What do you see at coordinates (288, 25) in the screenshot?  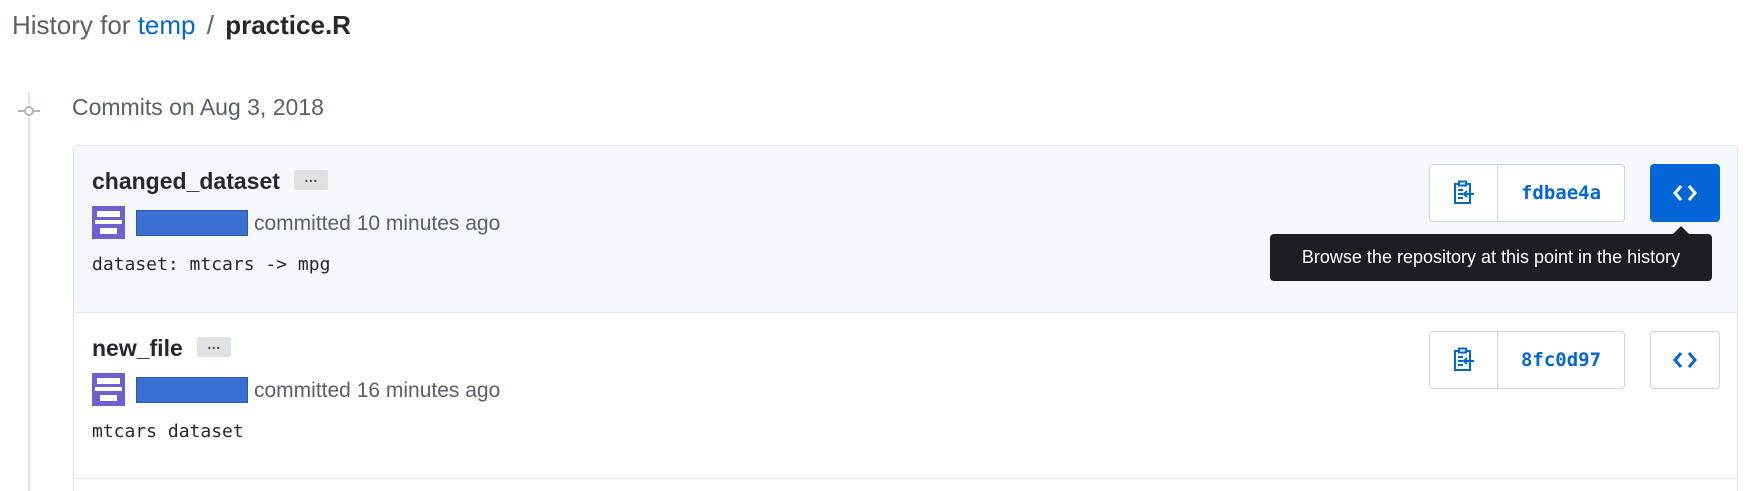 I see `file-name: practice.R` at bounding box center [288, 25].